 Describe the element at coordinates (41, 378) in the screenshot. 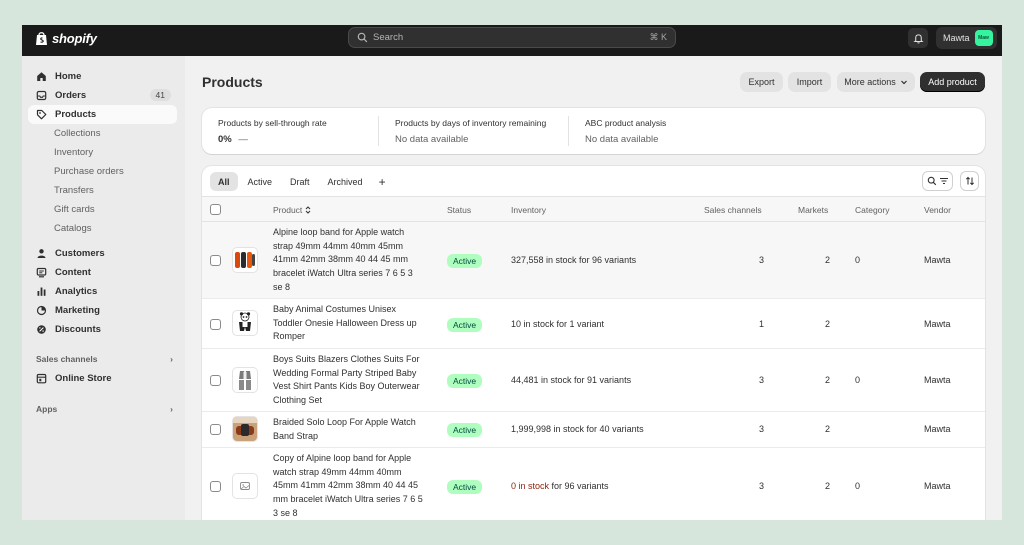

I see `store-icon` at that location.